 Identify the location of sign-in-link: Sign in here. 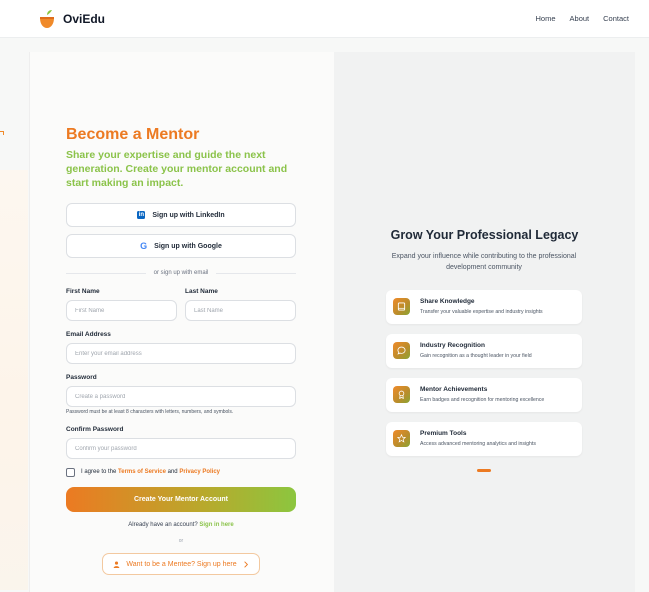
(216, 525).